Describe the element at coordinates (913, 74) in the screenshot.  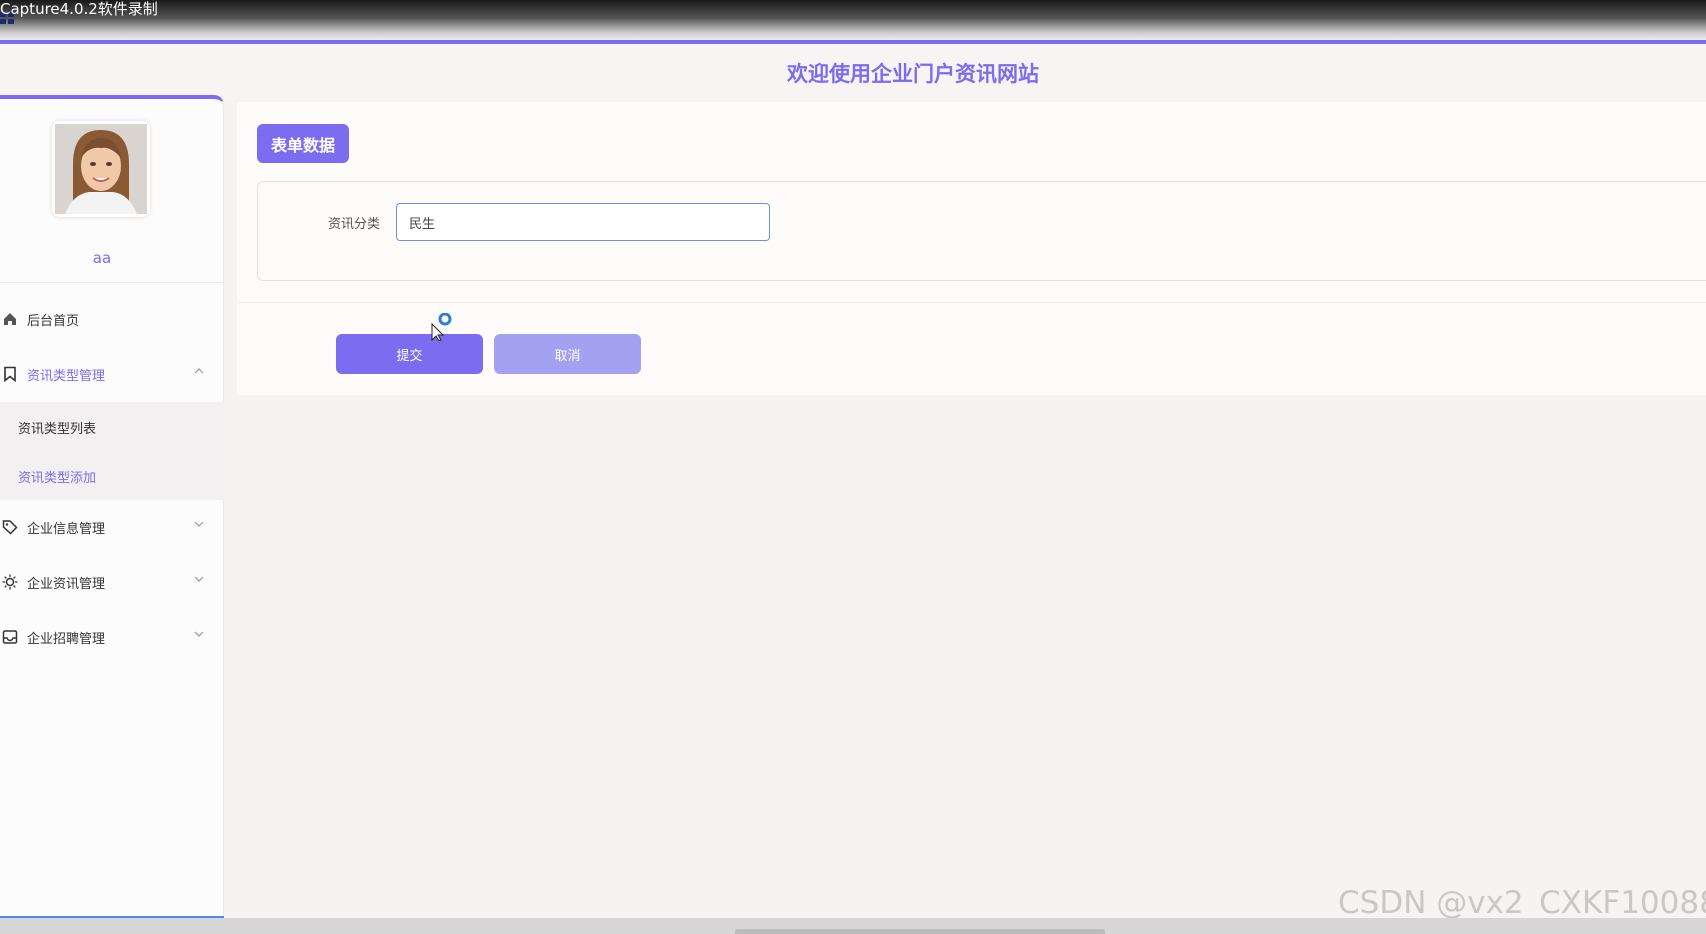
I see `site-title: 欢迎使用企业门户资讯网站` at that location.